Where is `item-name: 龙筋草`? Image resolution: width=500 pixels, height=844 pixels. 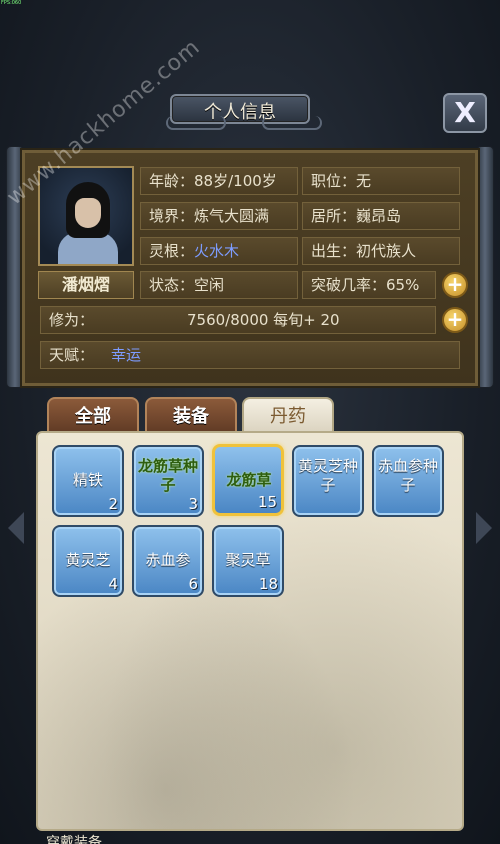 item-name: 龙筋草 is located at coordinates (249, 480).